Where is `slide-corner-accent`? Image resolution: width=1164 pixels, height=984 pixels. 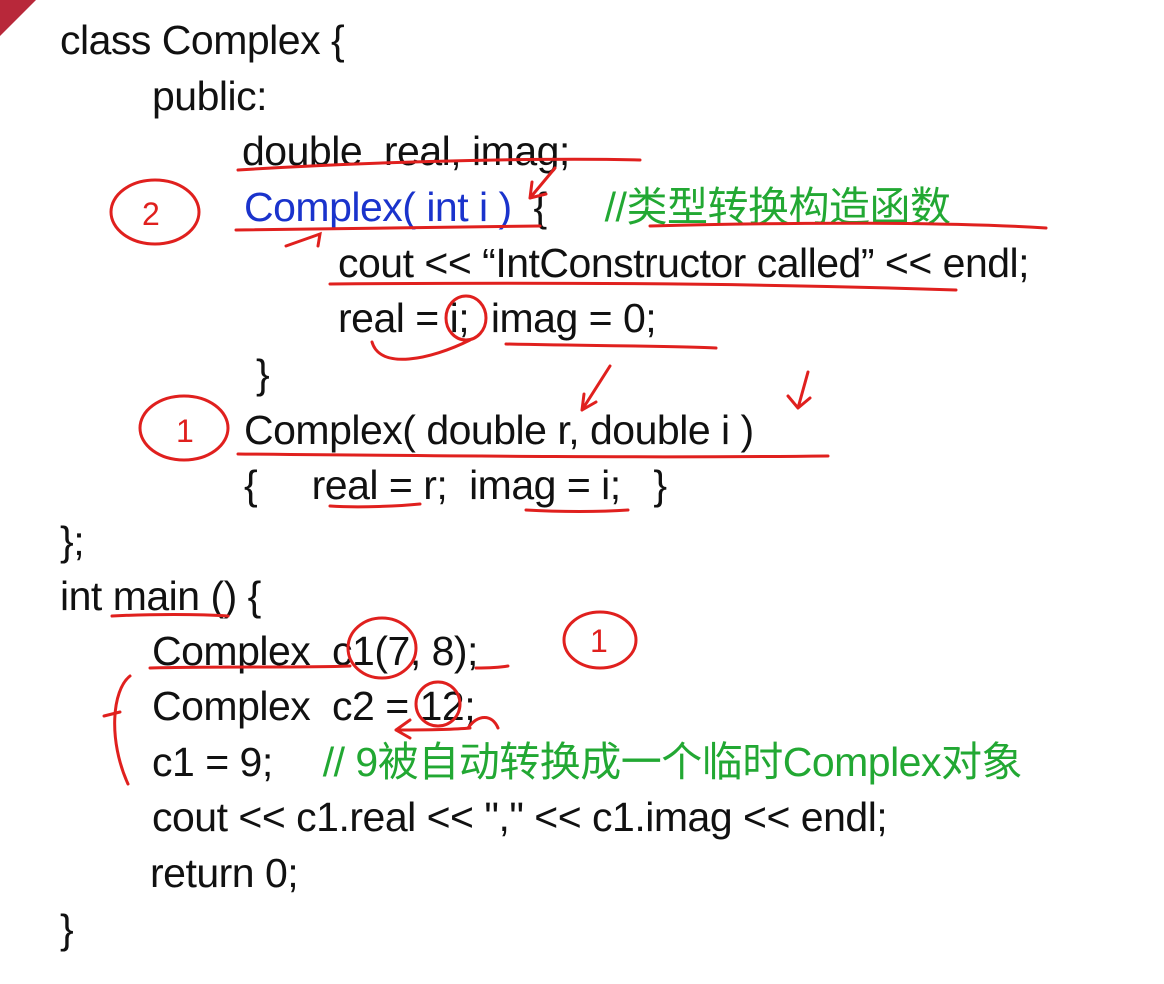
slide-corner-accent is located at coordinates (18, 18).